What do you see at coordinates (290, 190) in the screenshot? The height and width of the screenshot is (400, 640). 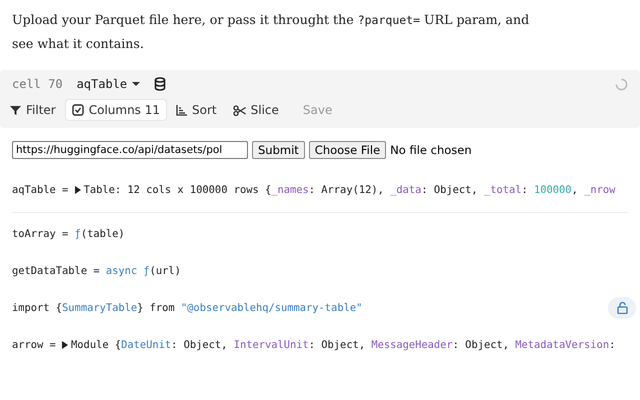 I see `code-token: _names` at bounding box center [290, 190].